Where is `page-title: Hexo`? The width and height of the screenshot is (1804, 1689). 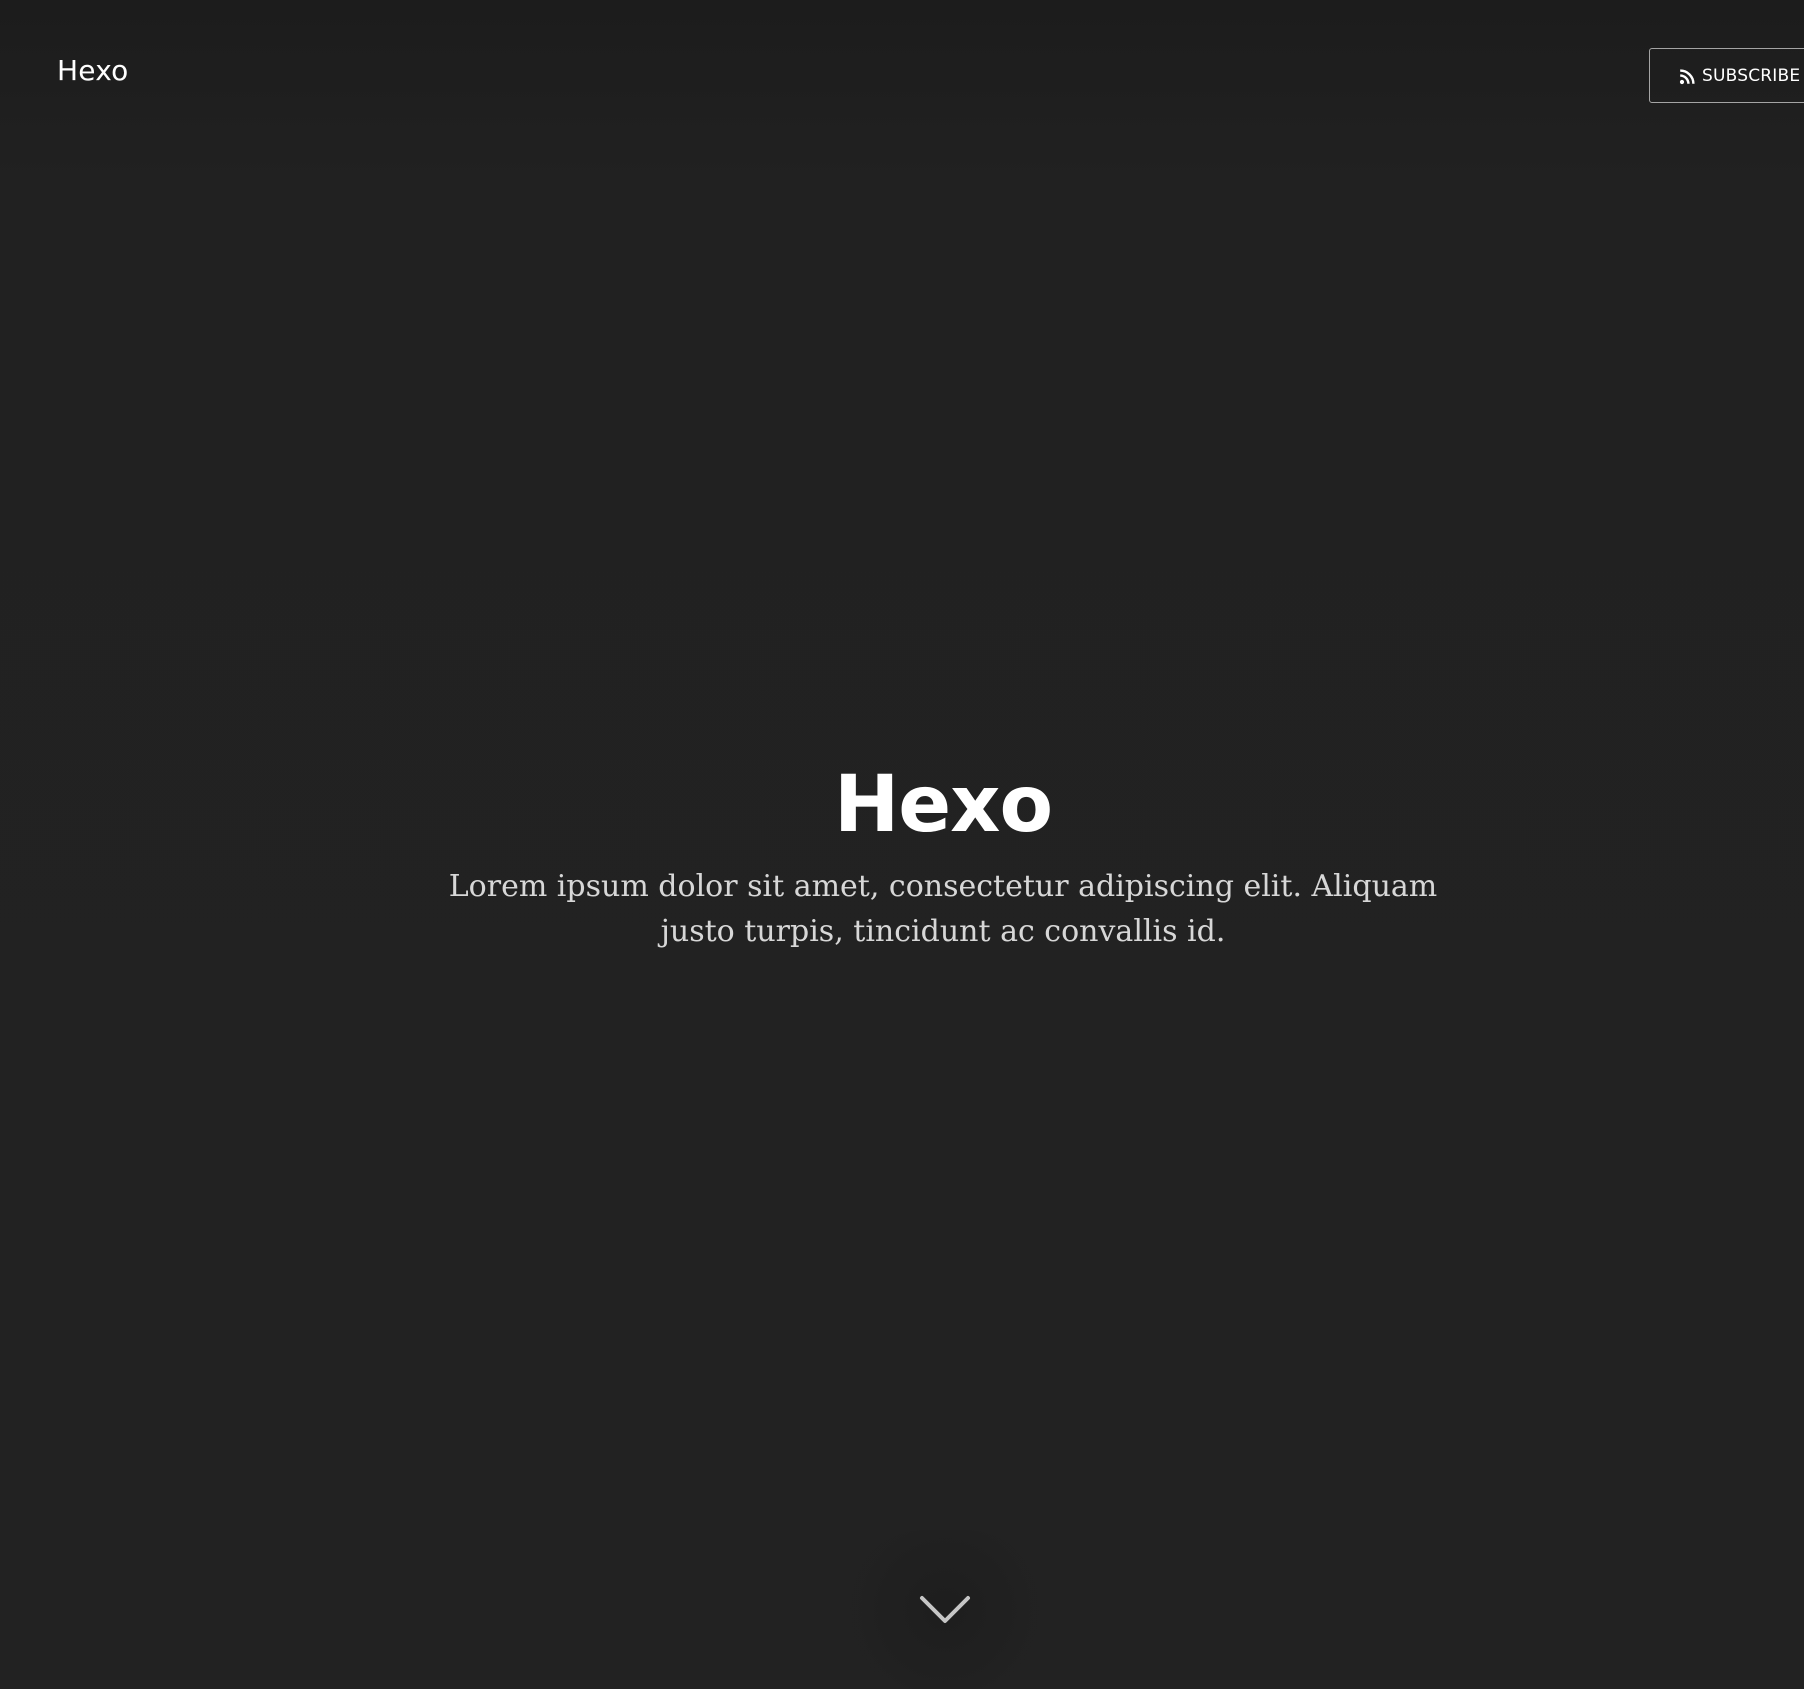
page-title: Hexo is located at coordinates (943, 805).